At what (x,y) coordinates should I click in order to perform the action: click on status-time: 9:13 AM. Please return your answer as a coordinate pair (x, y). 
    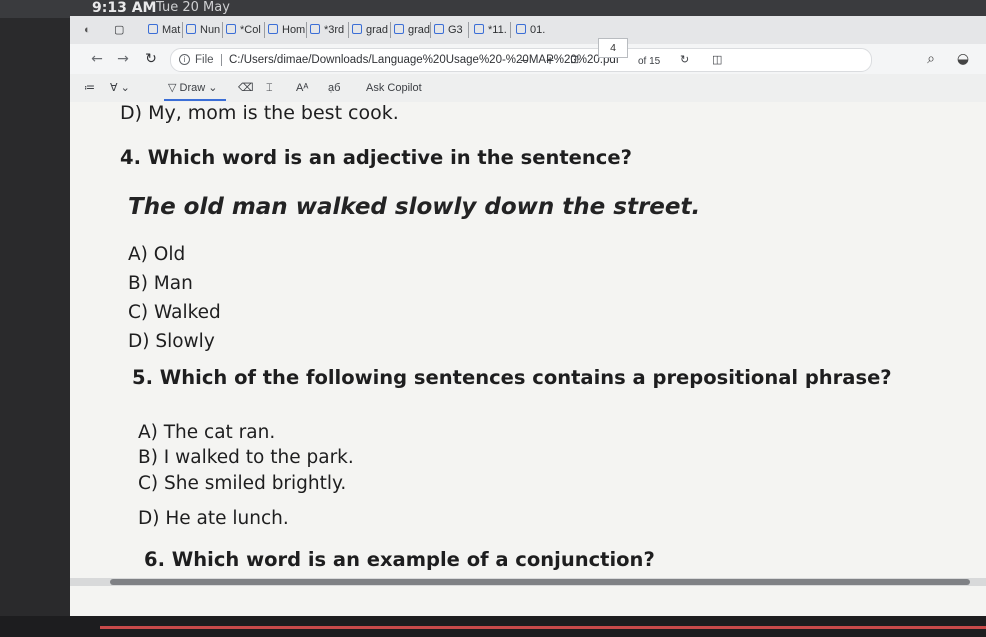
    Looking at the image, I should click on (124, 8).